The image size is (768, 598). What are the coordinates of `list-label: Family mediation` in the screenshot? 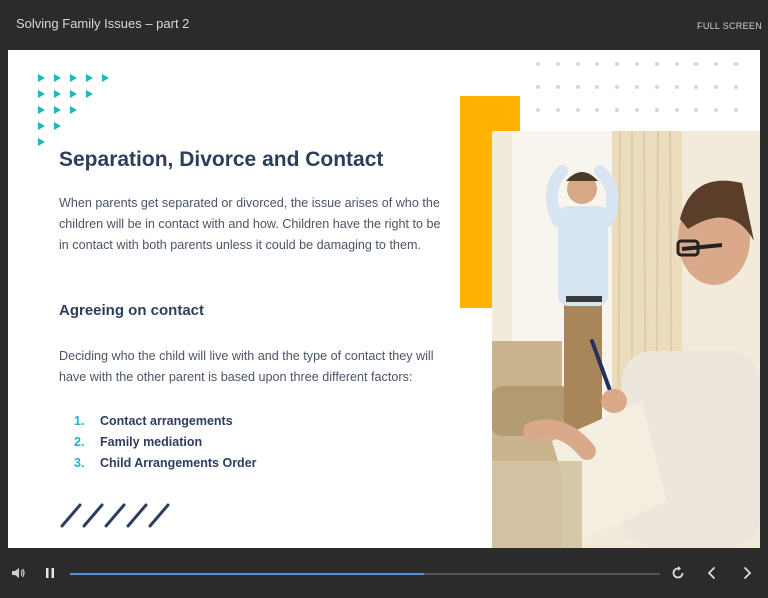 It's located at (151, 441).